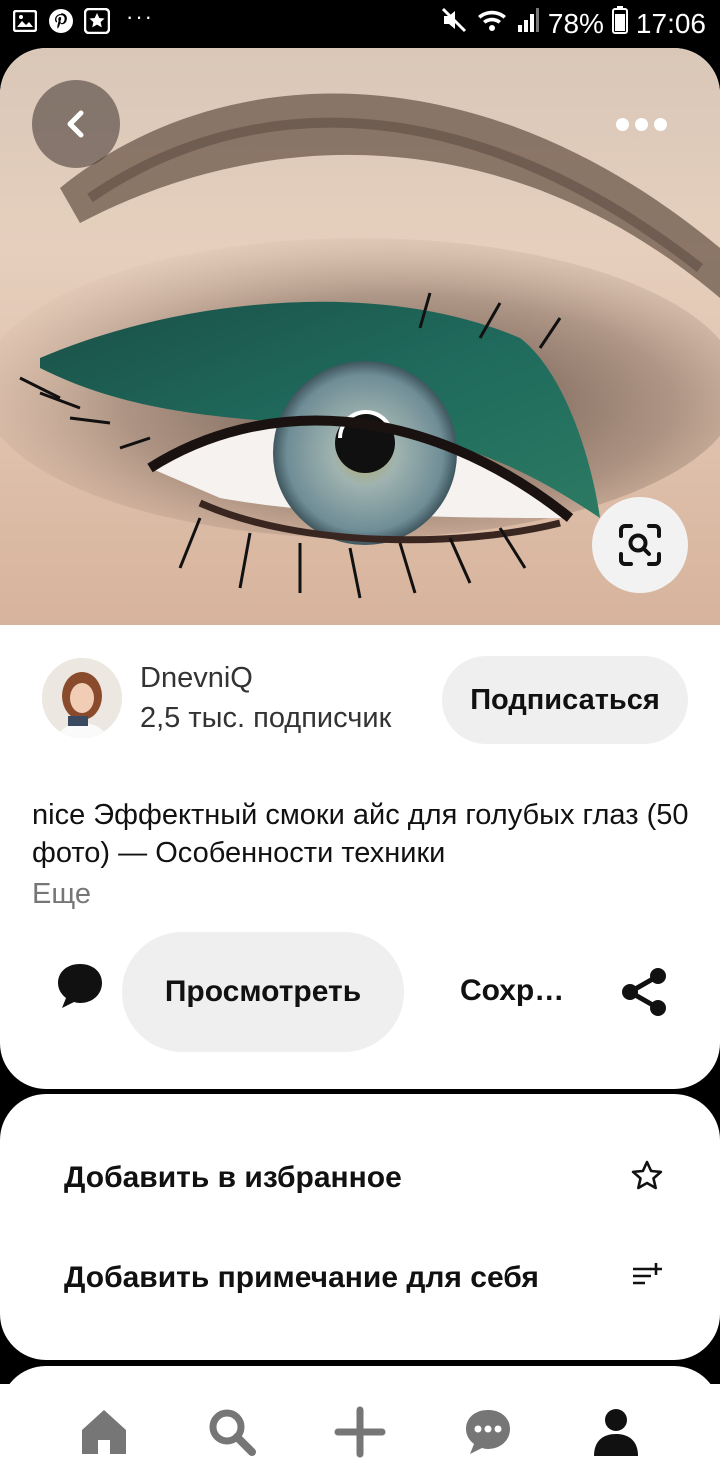 Image resolution: width=720 pixels, height=1480 pixels. I want to click on subscriber-count: 2,5 тыс. подписчик, so click(266, 718).